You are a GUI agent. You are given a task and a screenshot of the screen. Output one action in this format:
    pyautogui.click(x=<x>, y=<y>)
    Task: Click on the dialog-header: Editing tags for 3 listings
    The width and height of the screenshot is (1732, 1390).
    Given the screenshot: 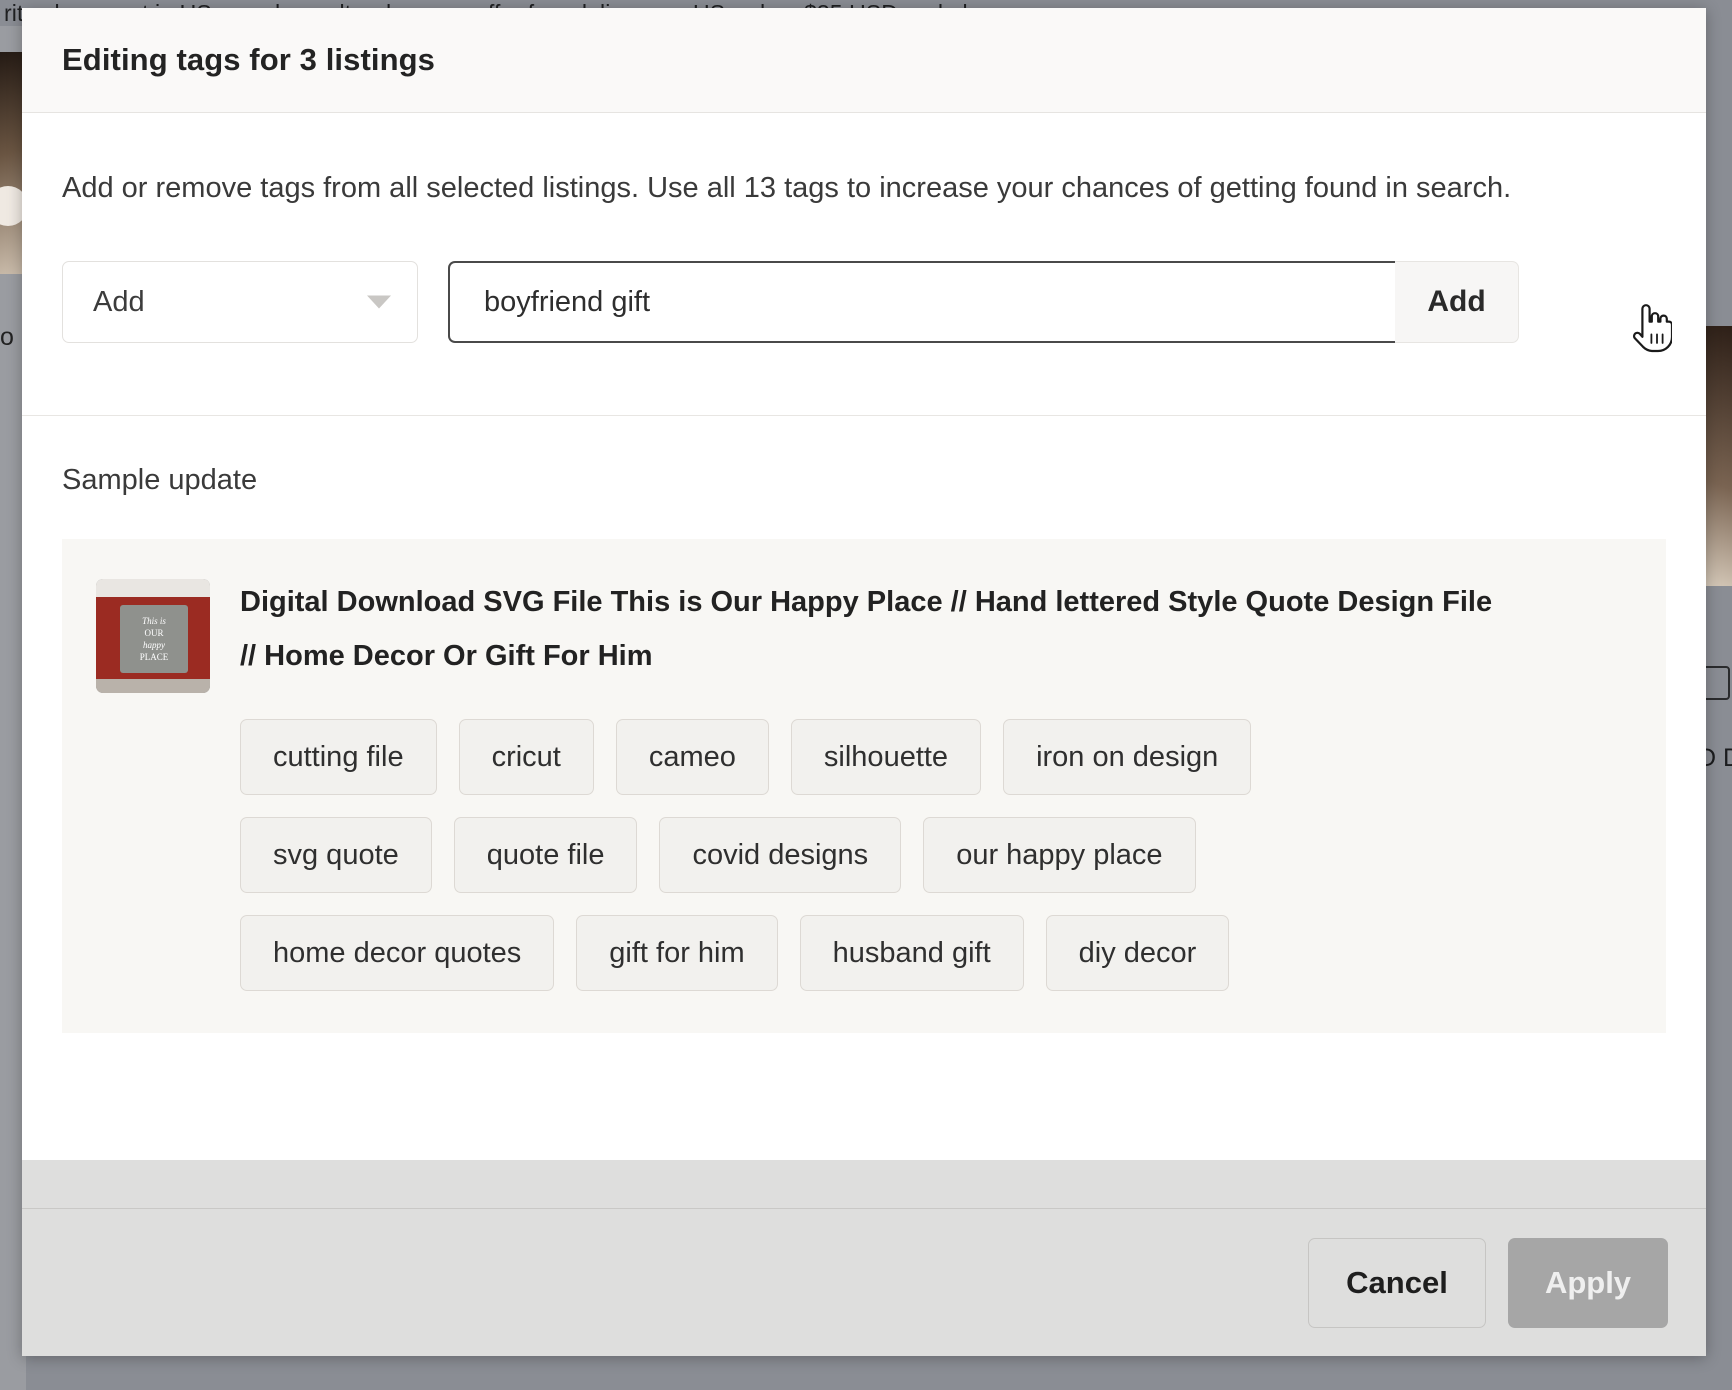 What is the action you would take?
    pyautogui.click(x=864, y=60)
    